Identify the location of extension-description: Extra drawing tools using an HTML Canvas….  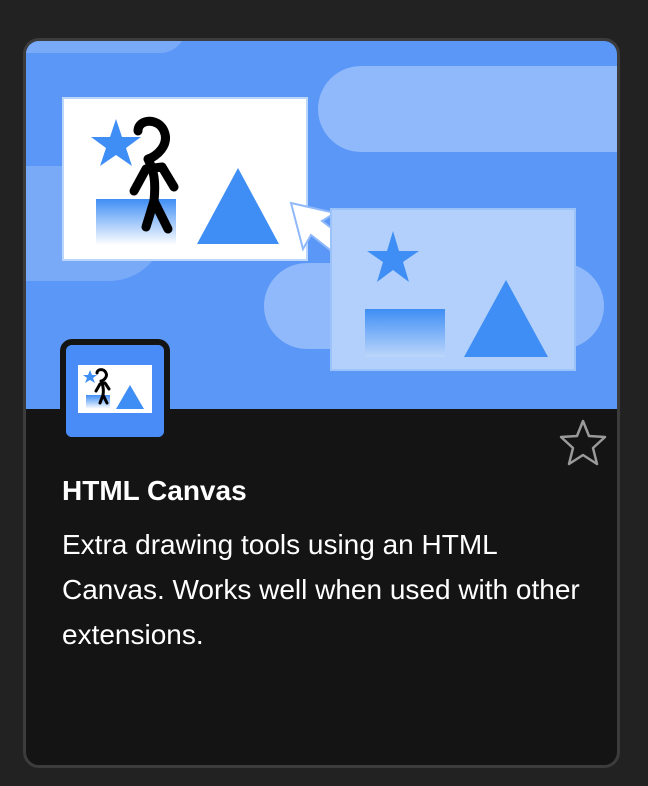
(321, 589).